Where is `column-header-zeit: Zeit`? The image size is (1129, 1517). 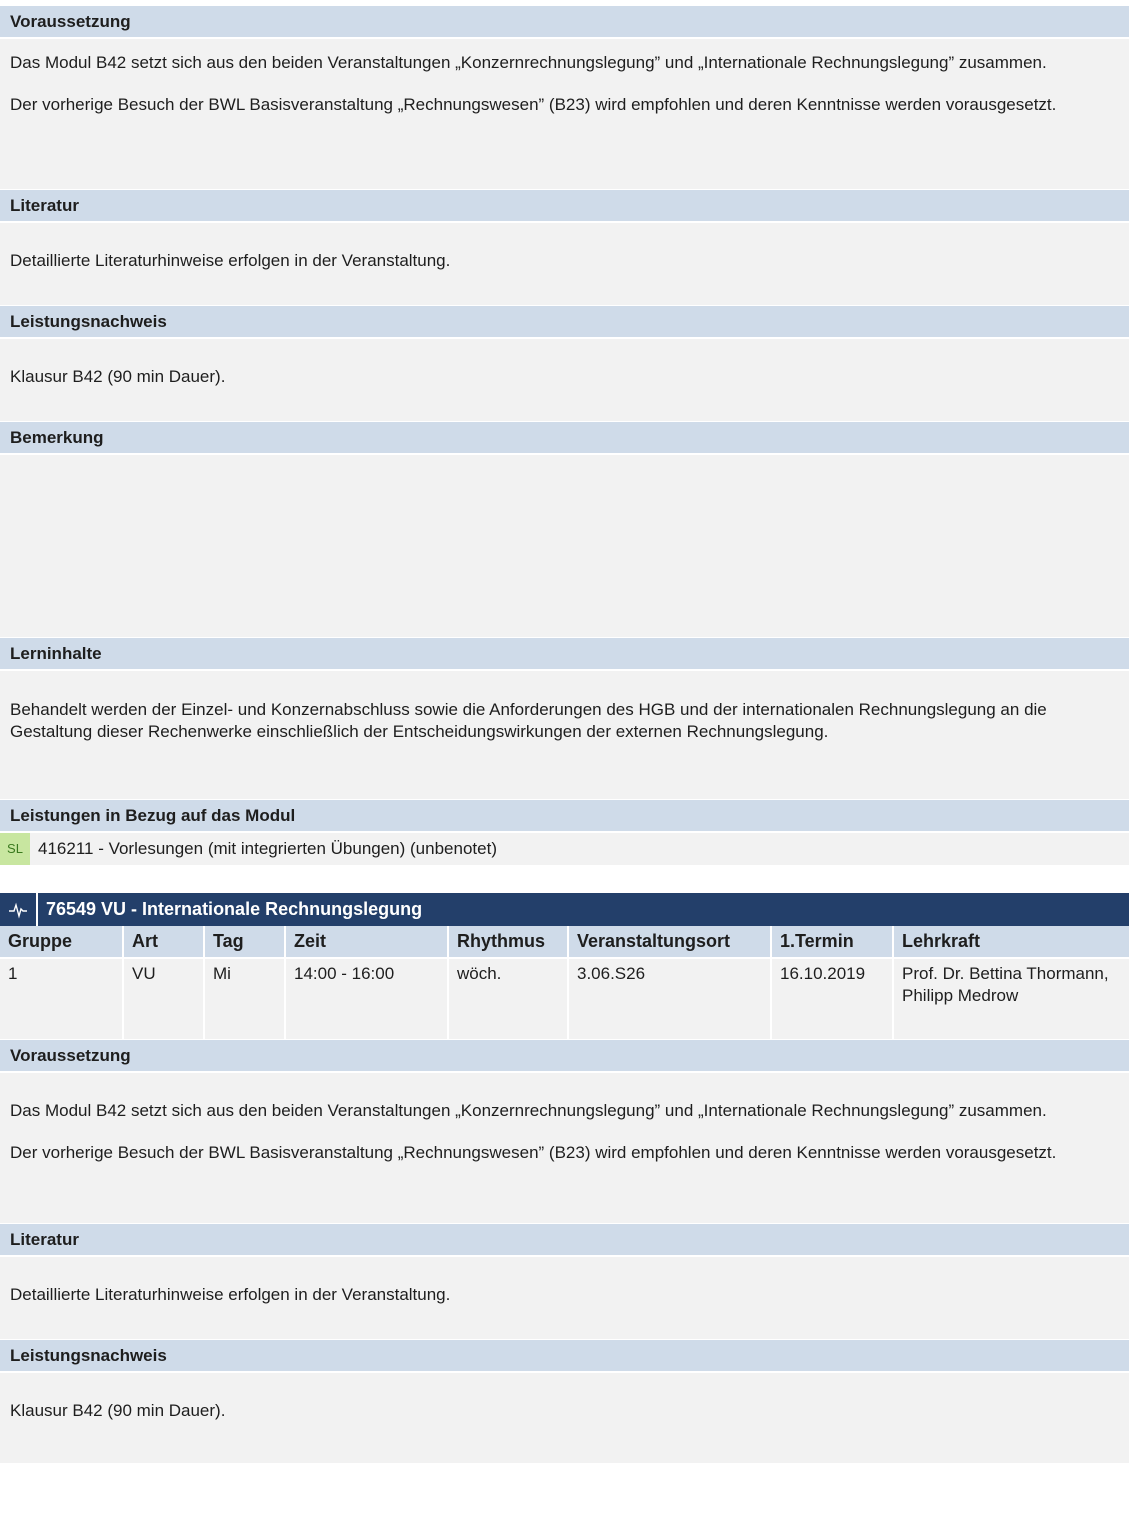 column-header-zeit: Zeit is located at coordinates (367, 942).